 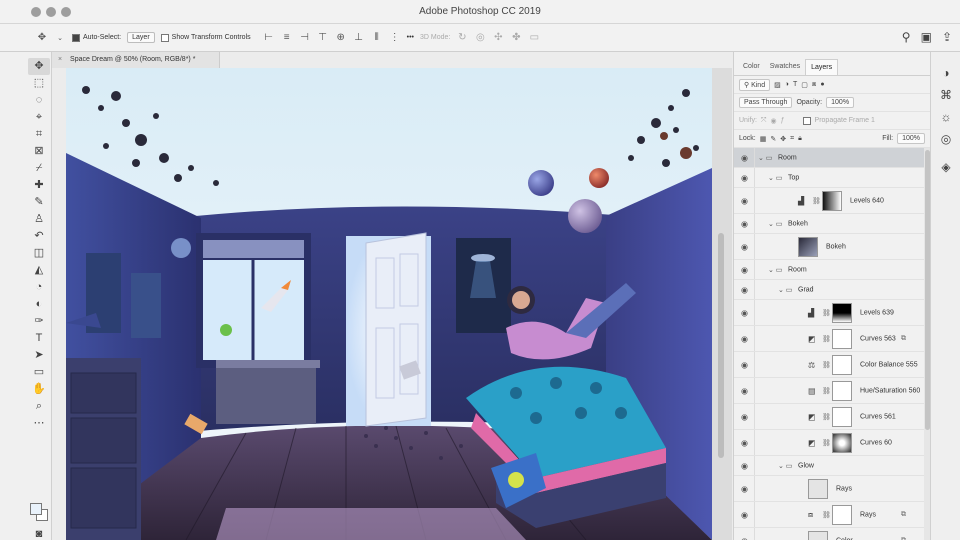 What do you see at coordinates (947, 37) in the screenshot?
I see `share-icon: ⇪` at bounding box center [947, 37].